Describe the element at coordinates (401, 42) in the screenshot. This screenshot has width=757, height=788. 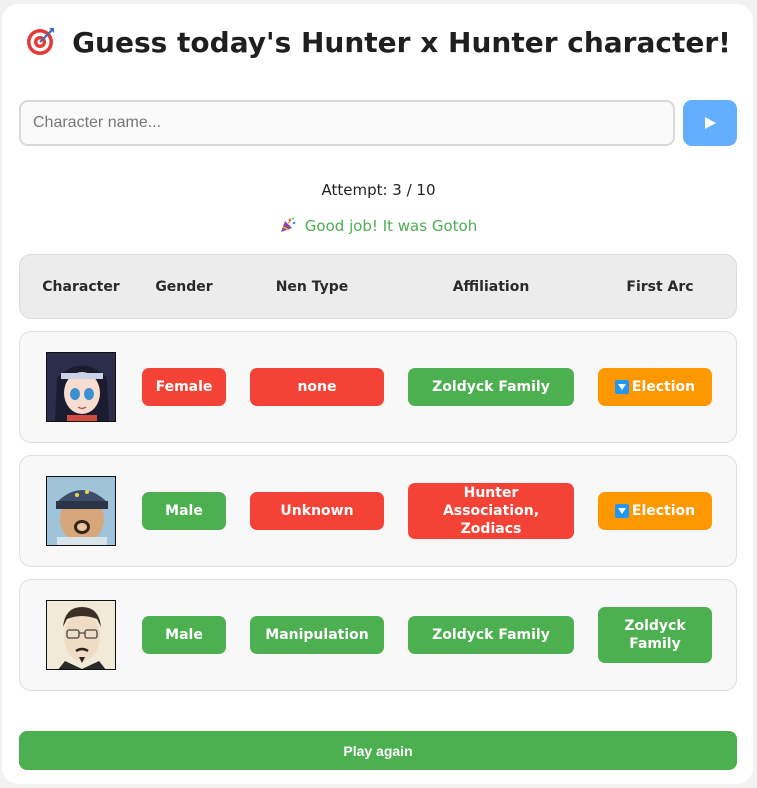
I see `title-text: Guess today's Hunter x Hunter character!` at that location.